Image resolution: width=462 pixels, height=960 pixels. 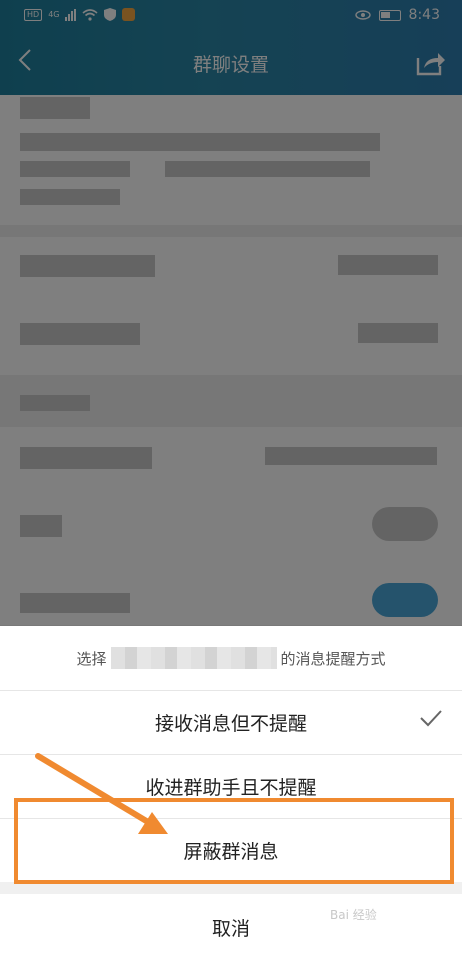 I want to click on sheet-title: 选择 的消息提醒方式, so click(x=231, y=658).